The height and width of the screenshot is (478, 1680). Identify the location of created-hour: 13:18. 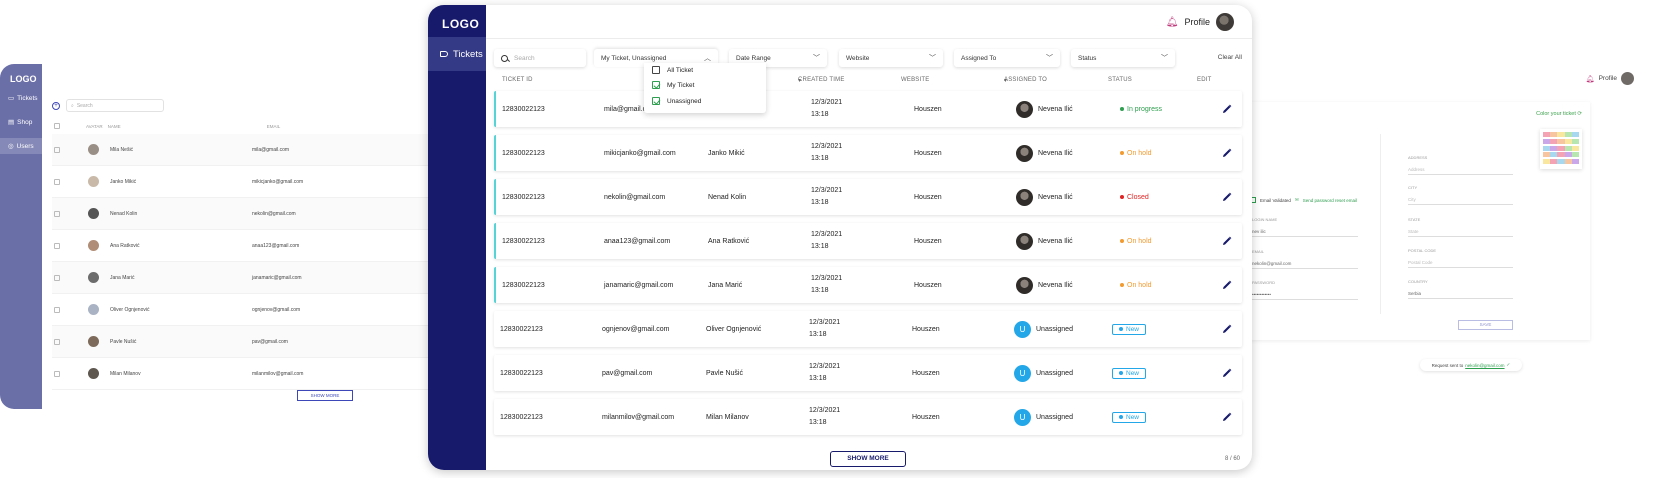
(818, 334).